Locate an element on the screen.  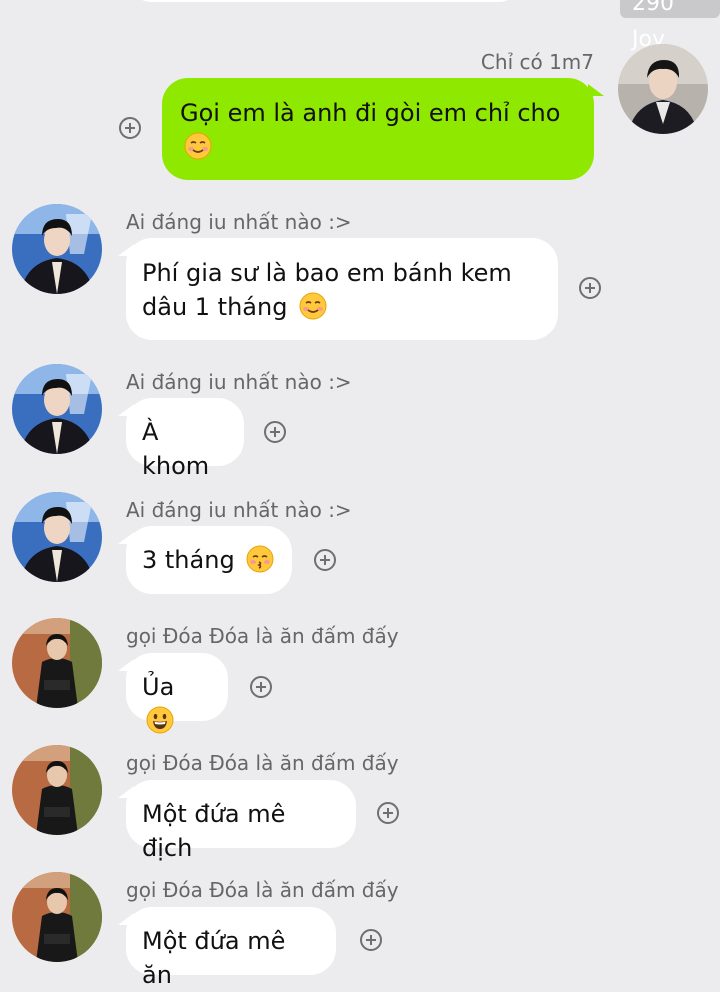
message-bubble: À khom is located at coordinates (181, 439).